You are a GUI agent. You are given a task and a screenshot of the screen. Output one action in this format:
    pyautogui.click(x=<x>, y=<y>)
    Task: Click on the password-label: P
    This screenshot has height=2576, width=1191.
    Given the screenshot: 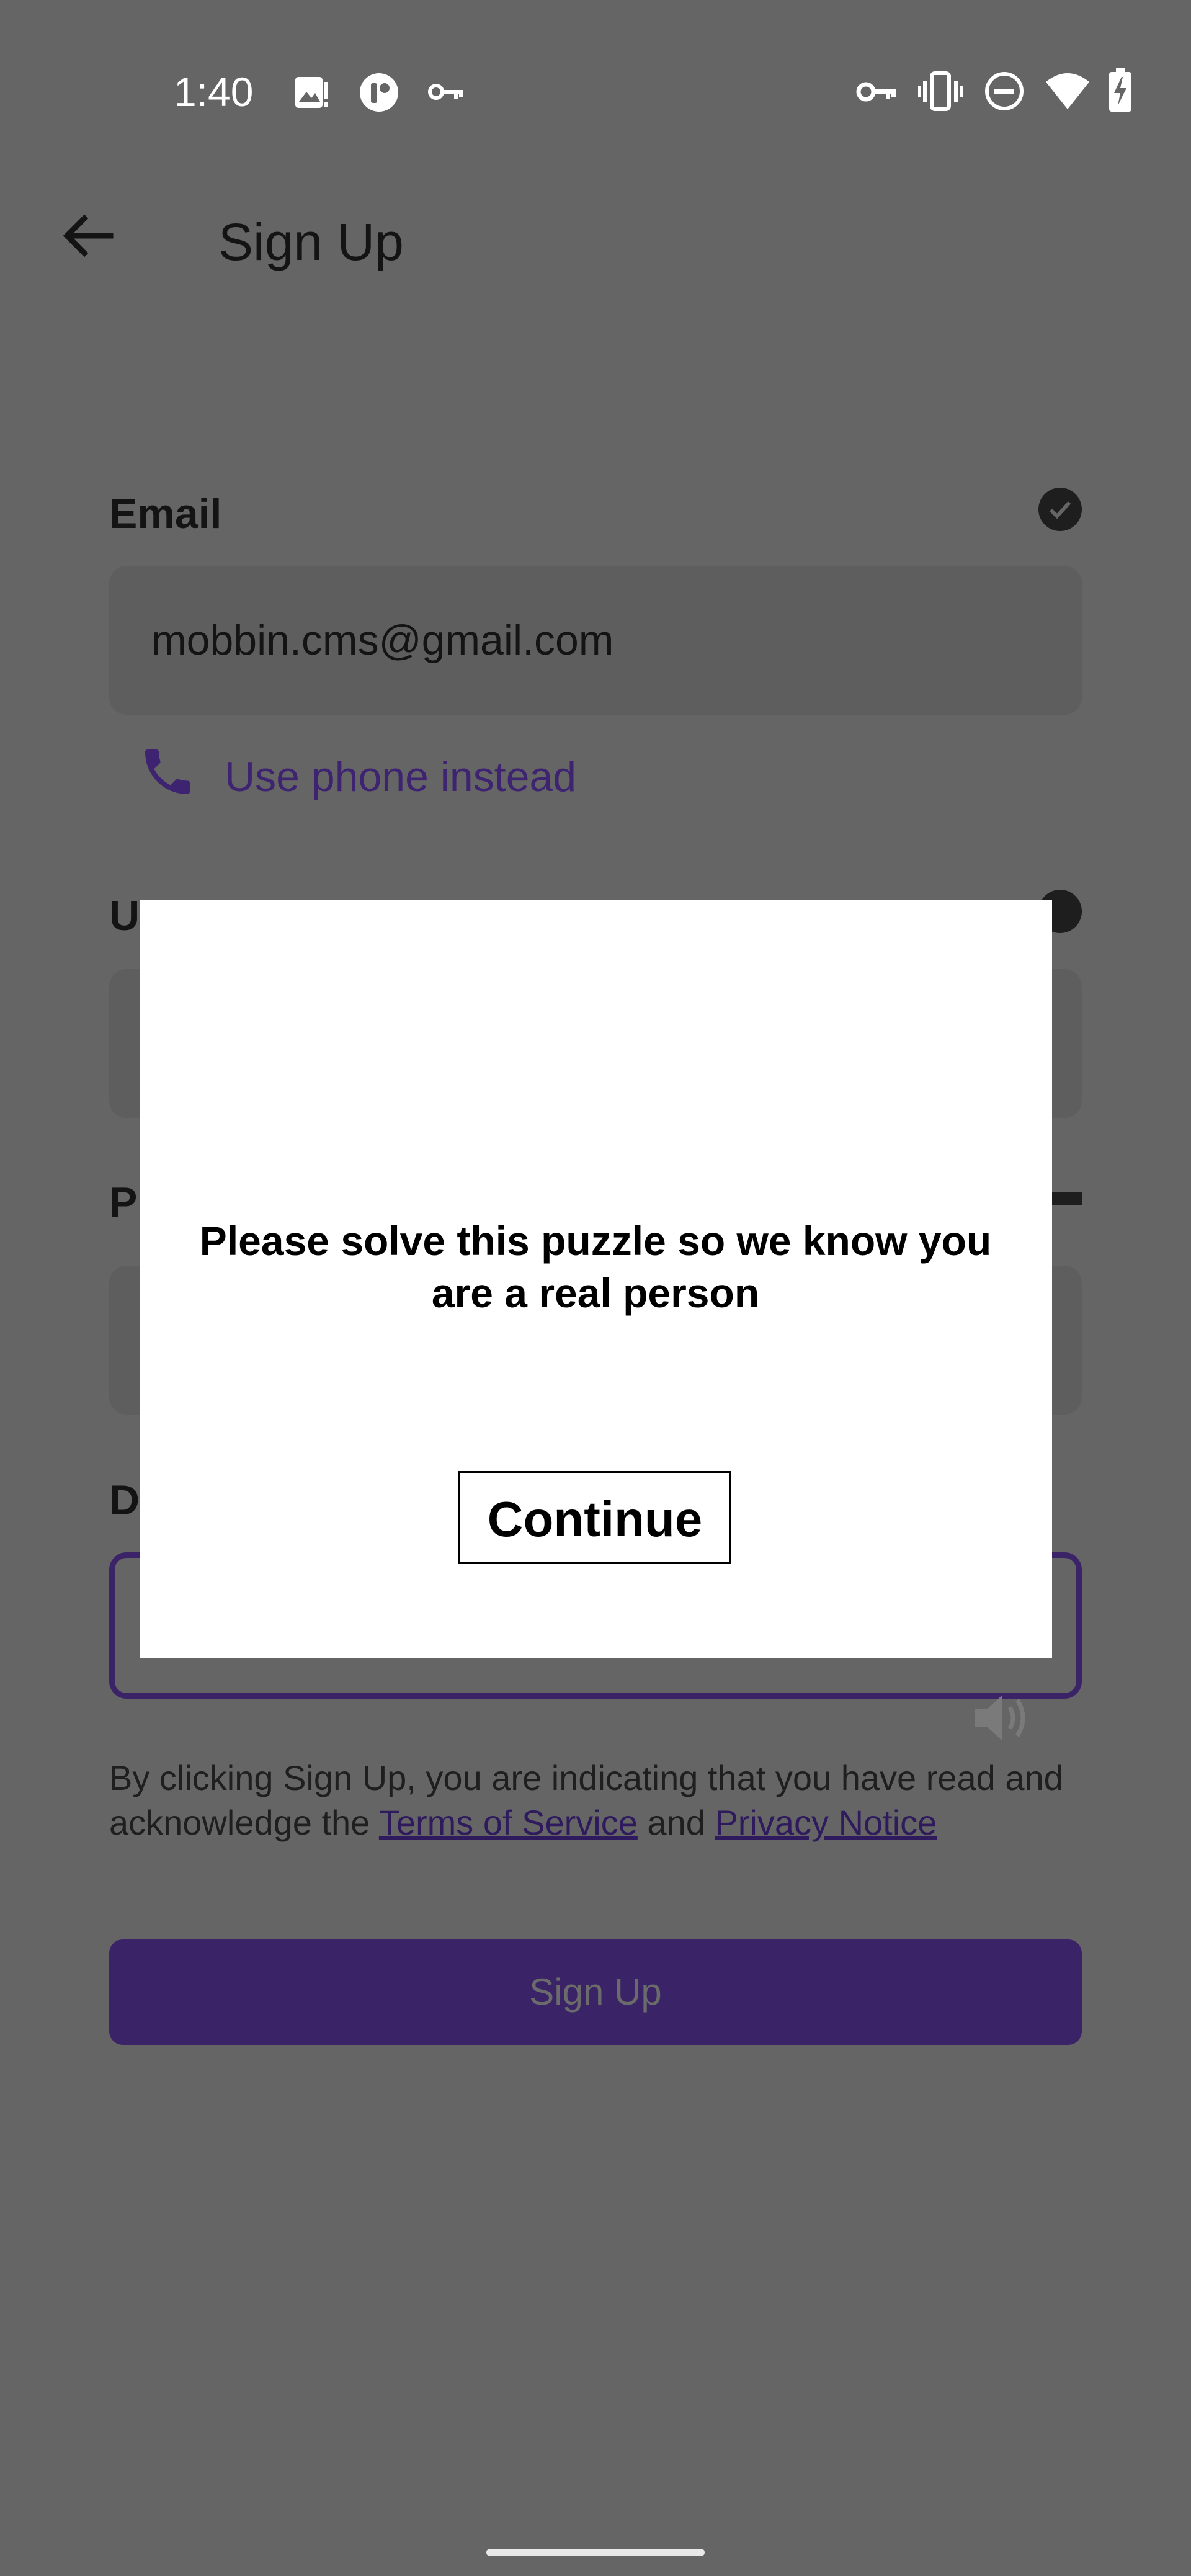 What is the action you would take?
    pyautogui.click(x=123, y=1202)
    